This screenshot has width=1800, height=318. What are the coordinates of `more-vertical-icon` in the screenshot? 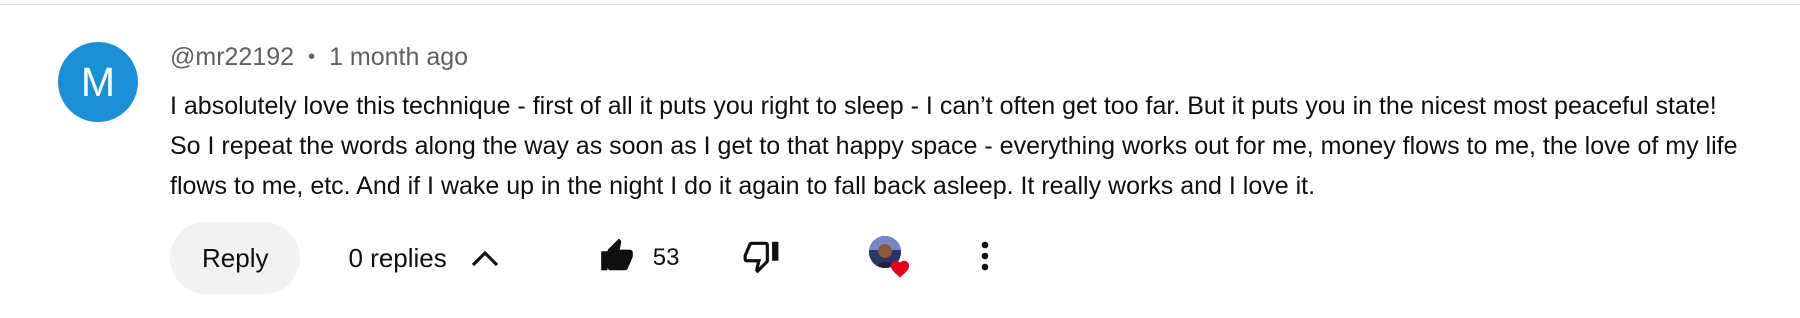 It's located at (985, 258).